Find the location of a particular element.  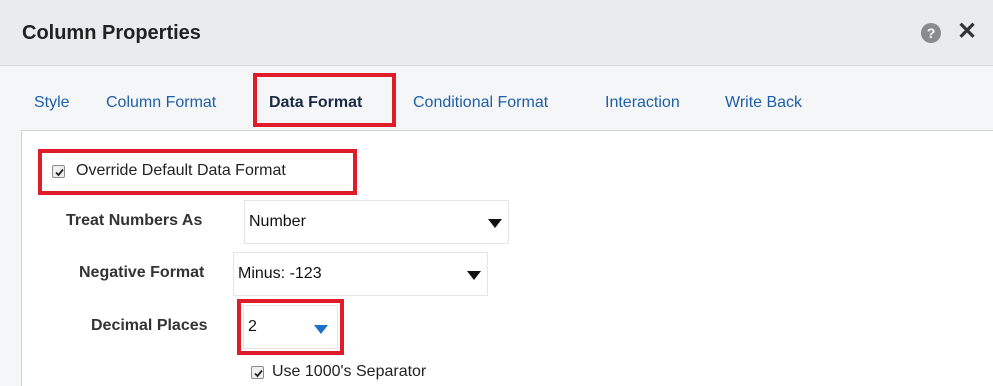

negative-format-label: Negative Format is located at coordinates (142, 272).